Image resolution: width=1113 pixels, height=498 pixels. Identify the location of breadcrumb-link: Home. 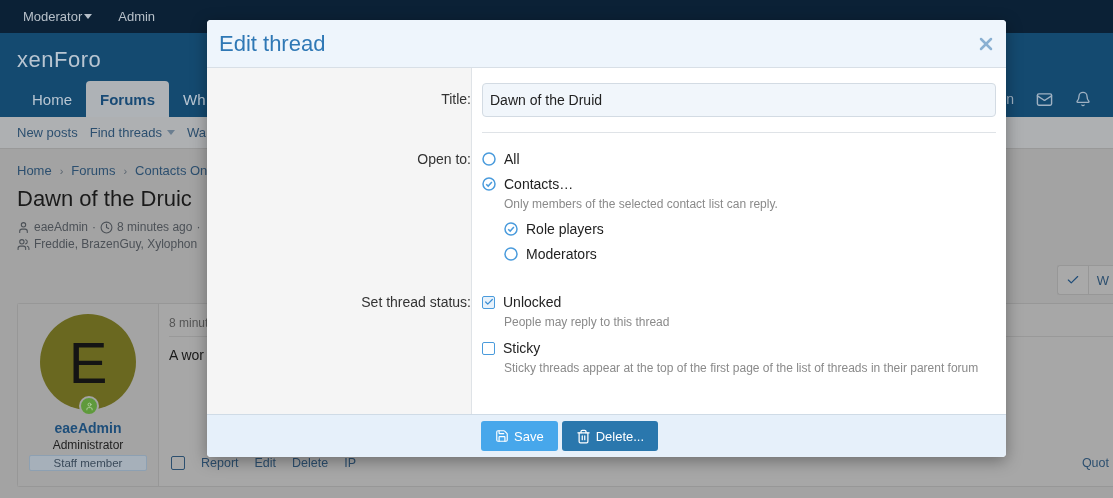
(34, 170).